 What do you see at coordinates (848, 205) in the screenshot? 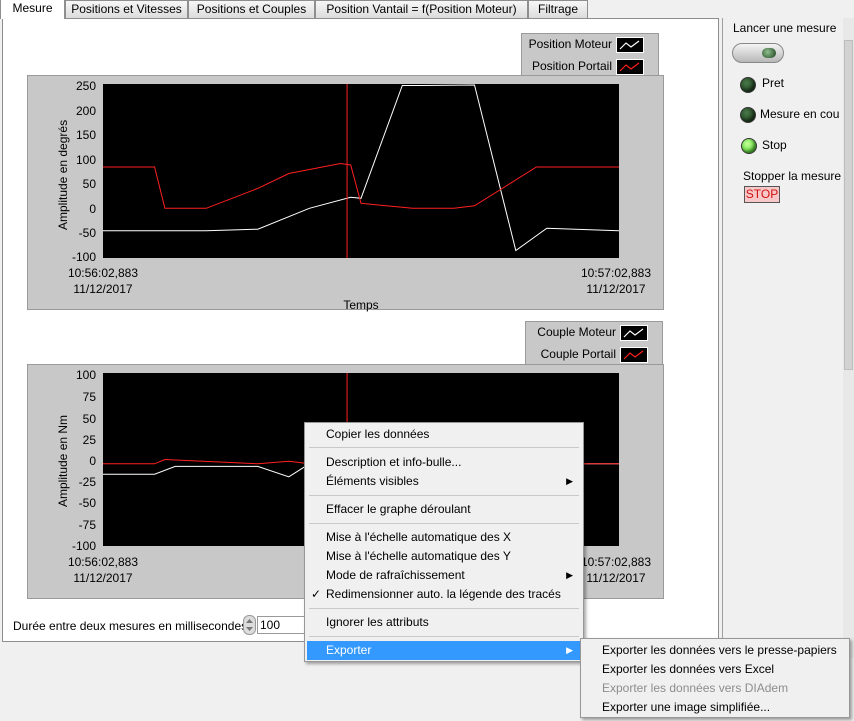
I see `scrollbar-thumb` at bounding box center [848, 205].